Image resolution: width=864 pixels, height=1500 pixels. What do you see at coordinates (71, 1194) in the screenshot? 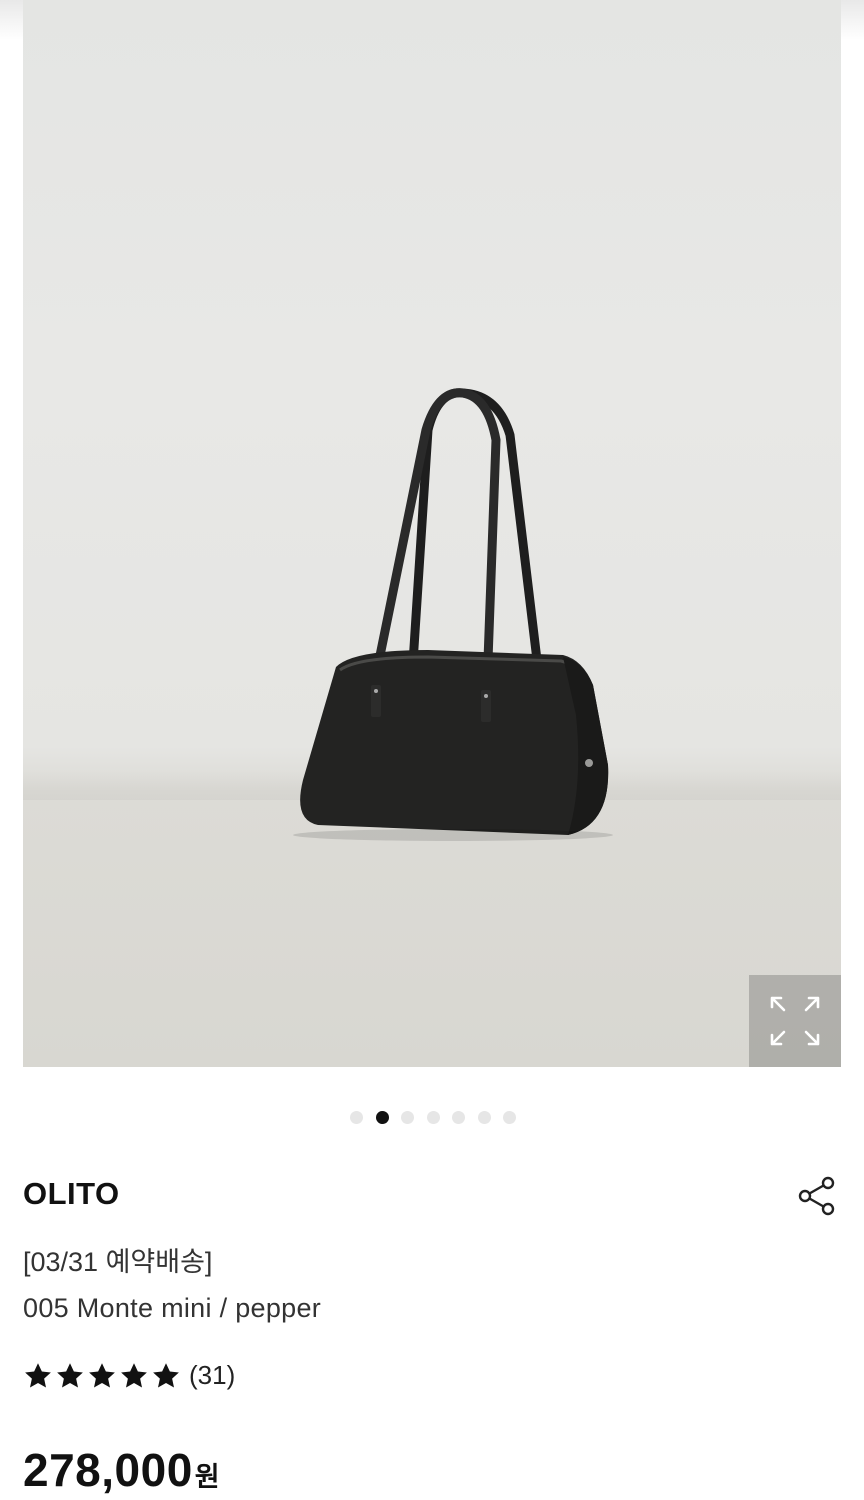
I see `brand-name: OLITO` at bounding box center [71, 1194].